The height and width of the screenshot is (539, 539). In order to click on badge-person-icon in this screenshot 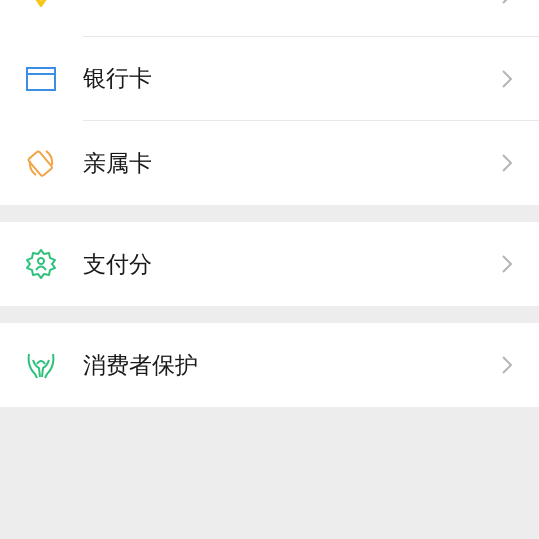, I will do `click(40, 264)`.